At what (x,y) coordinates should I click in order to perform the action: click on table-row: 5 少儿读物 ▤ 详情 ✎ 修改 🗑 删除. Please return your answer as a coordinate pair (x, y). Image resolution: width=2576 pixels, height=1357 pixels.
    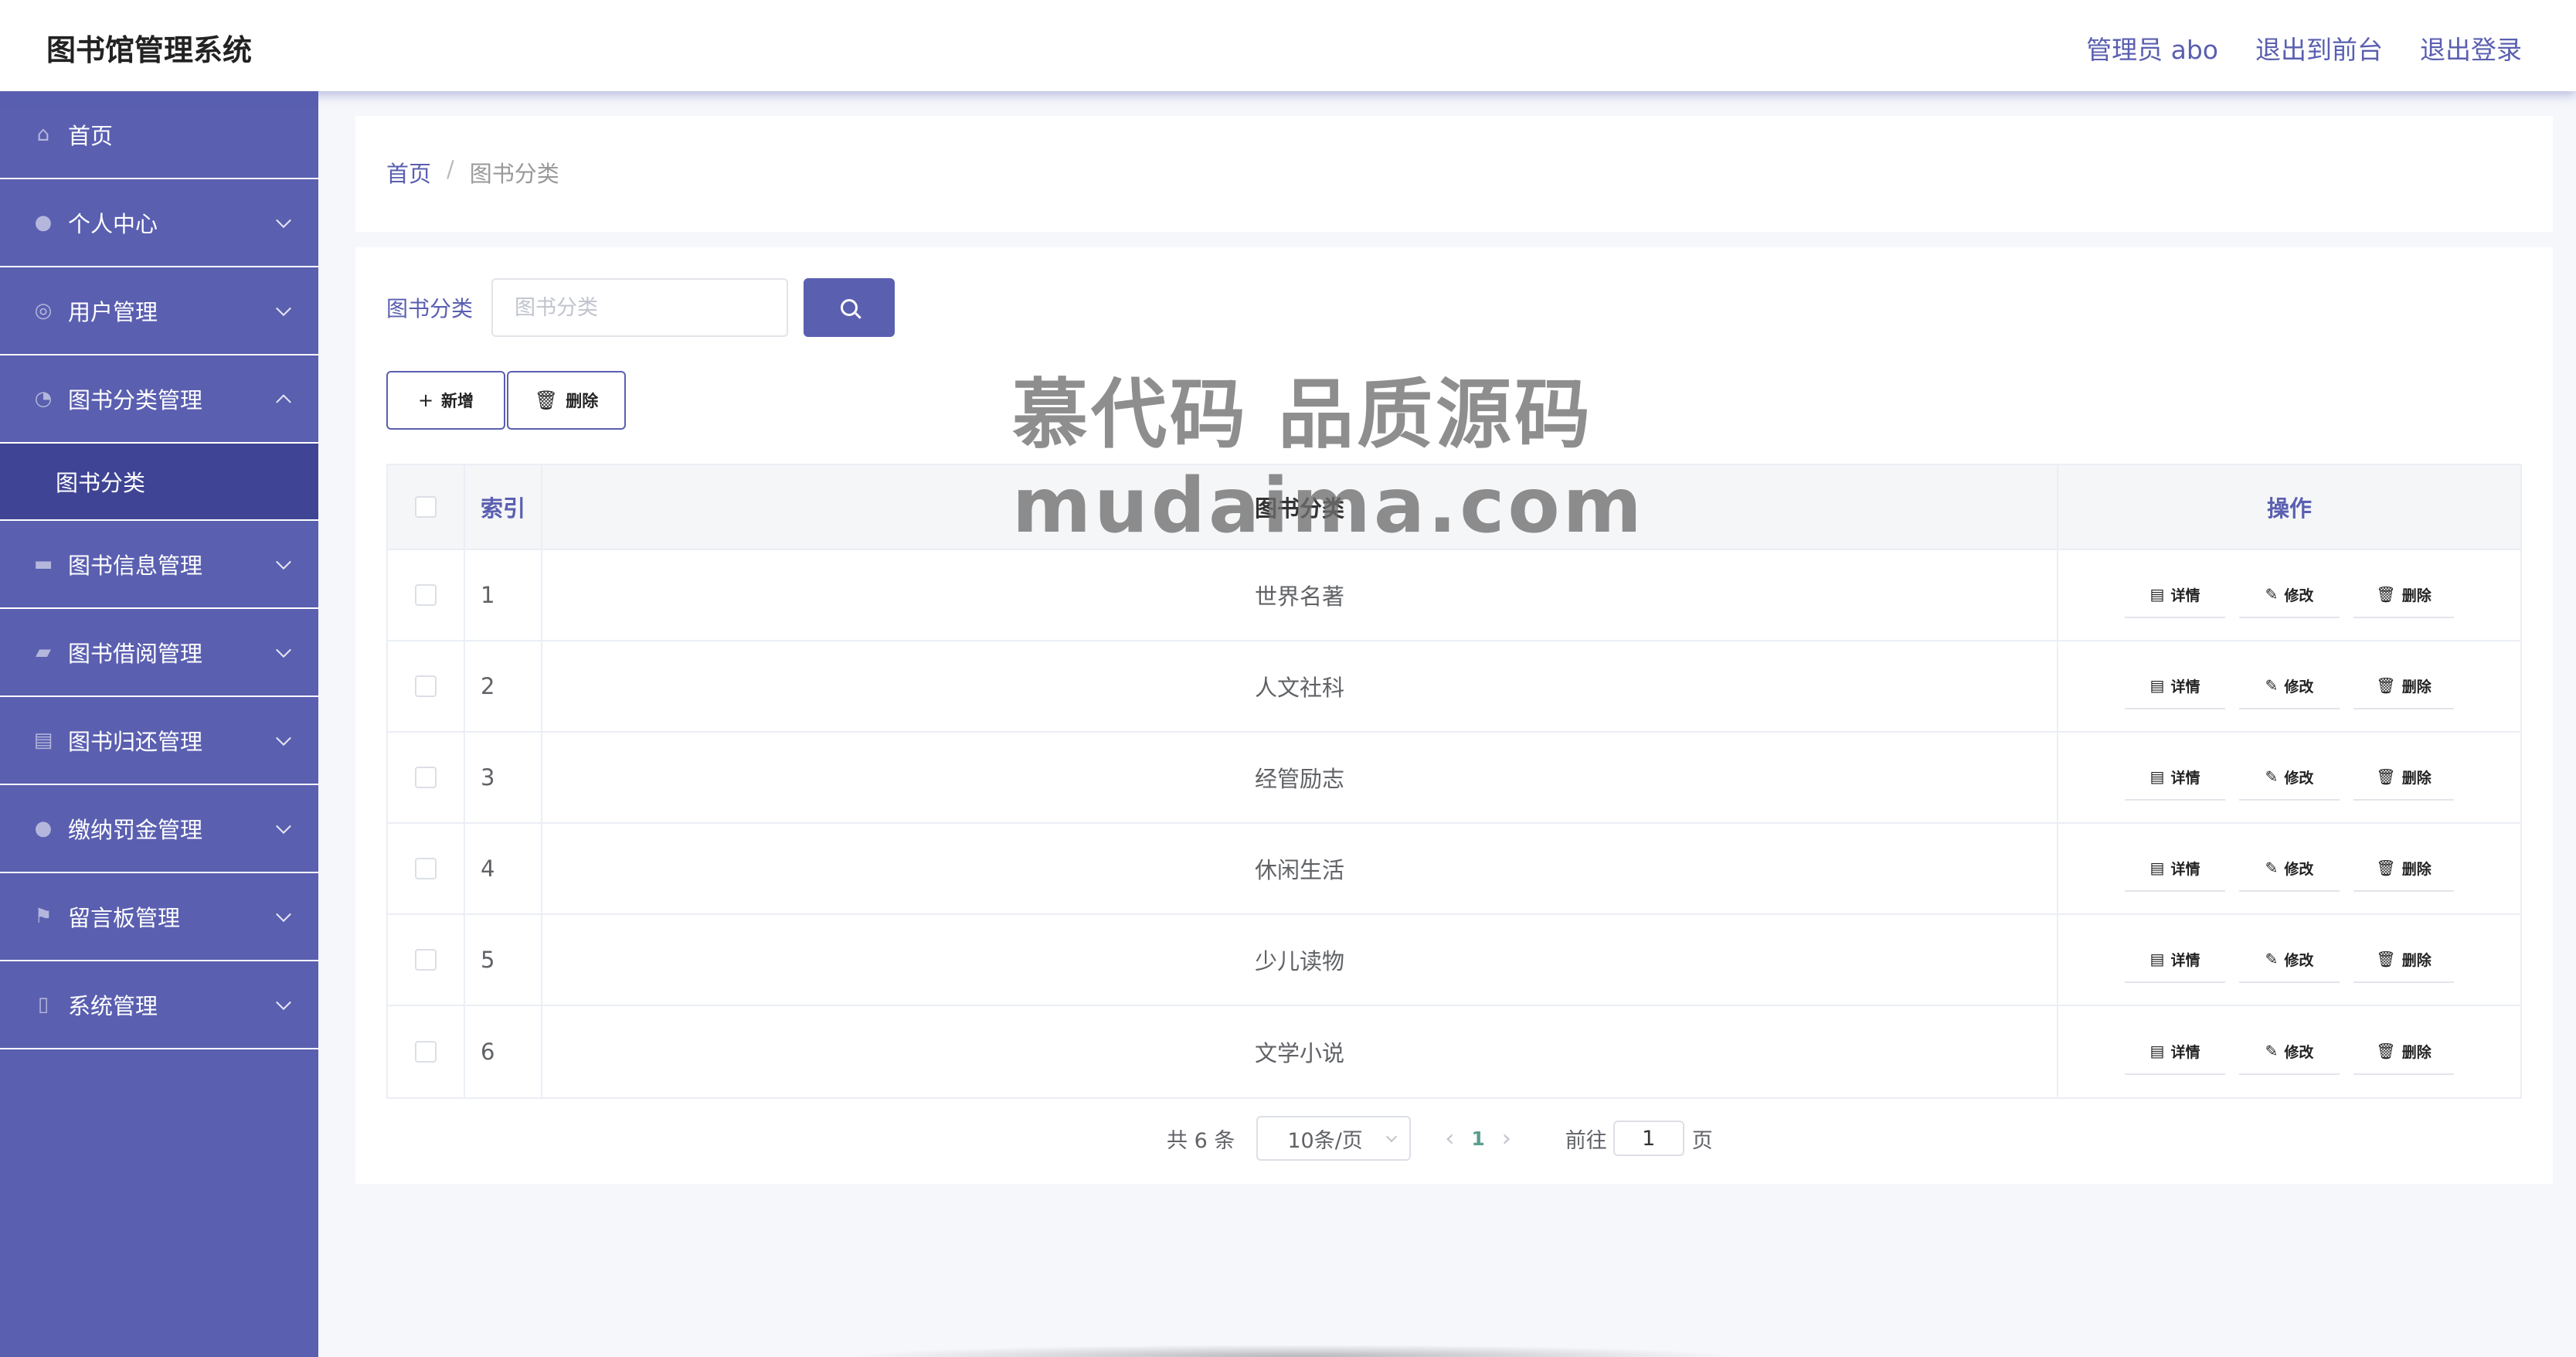
    Looking at the image, I should click on (1454, 960).